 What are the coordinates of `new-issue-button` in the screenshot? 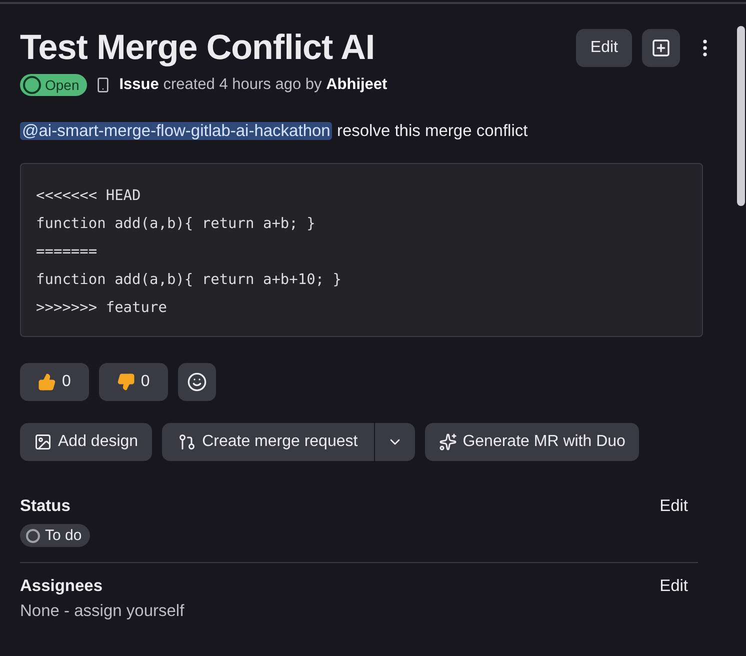 It's located at (661, 48).